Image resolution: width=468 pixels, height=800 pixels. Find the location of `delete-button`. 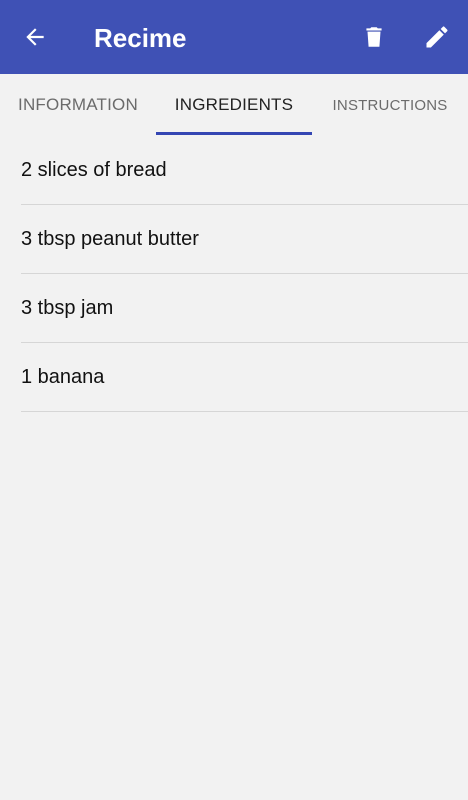

delete-button is located at coordinates (374, 37).